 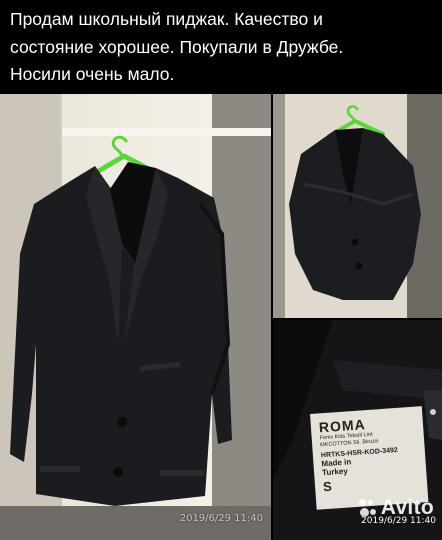 I want to click on description-line-3: Носили очень мало., so click(x=92, y=74).